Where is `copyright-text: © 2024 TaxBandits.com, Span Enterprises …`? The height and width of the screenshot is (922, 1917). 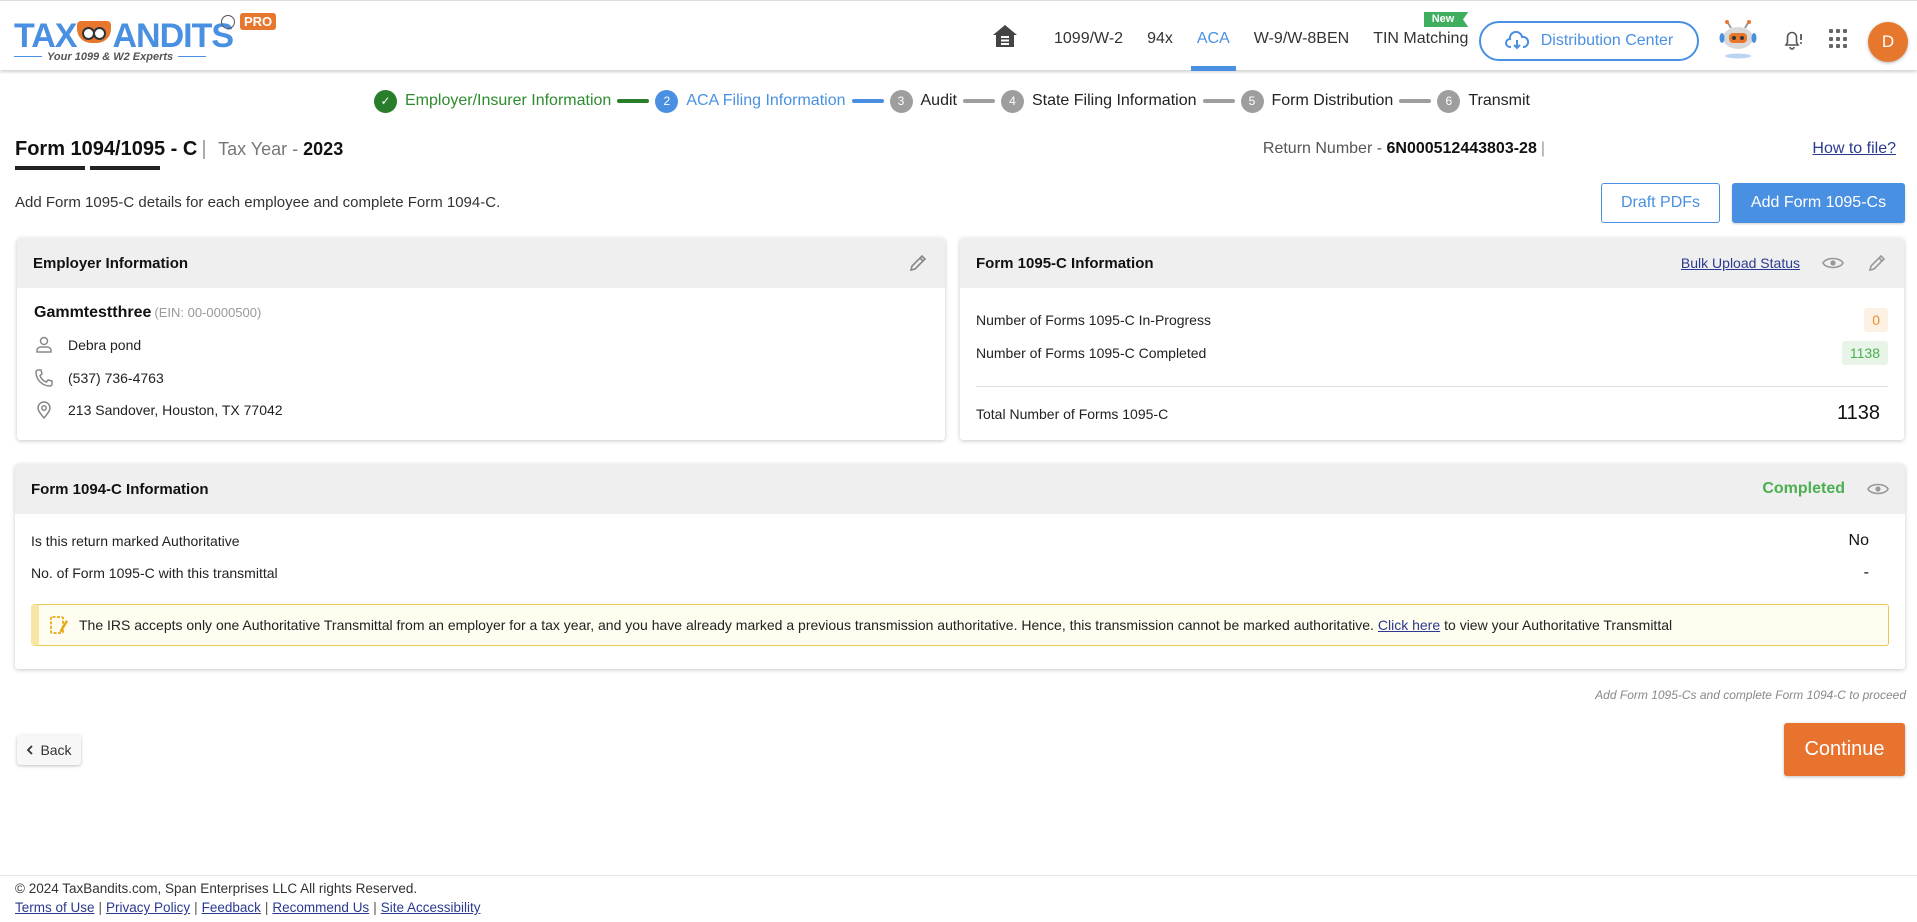 copyright-text: © 2024 TaxBandits.com, Span Enterprises … is located at coordinates (216, 888).